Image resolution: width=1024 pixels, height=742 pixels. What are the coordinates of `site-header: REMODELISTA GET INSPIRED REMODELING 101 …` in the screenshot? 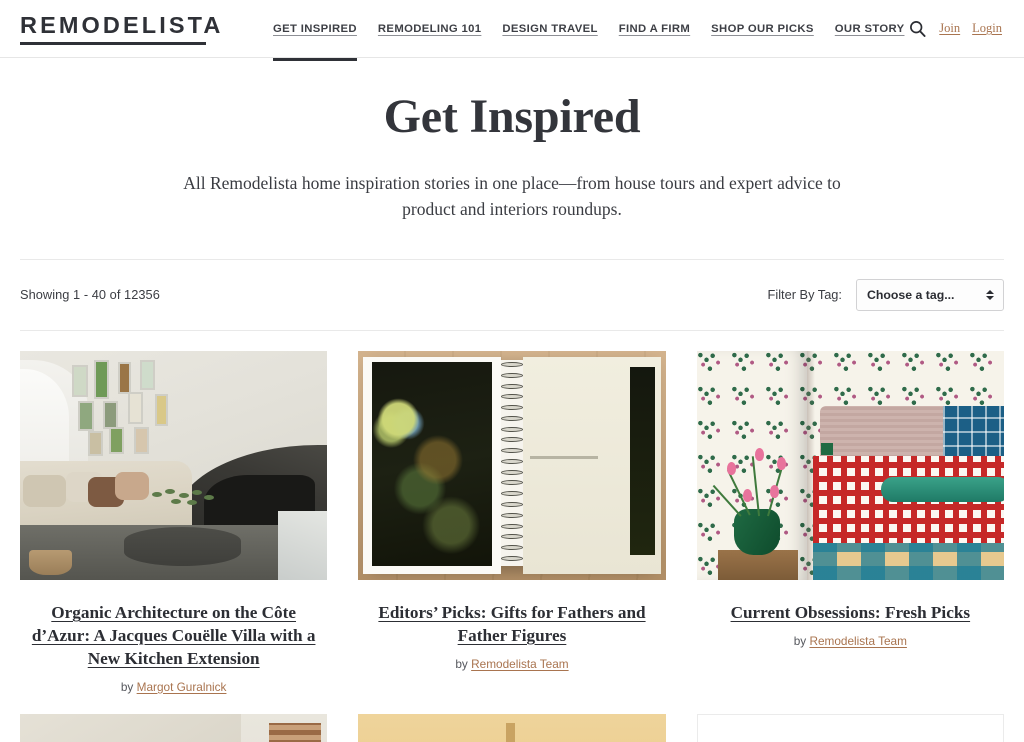 It's located at (512, 30).